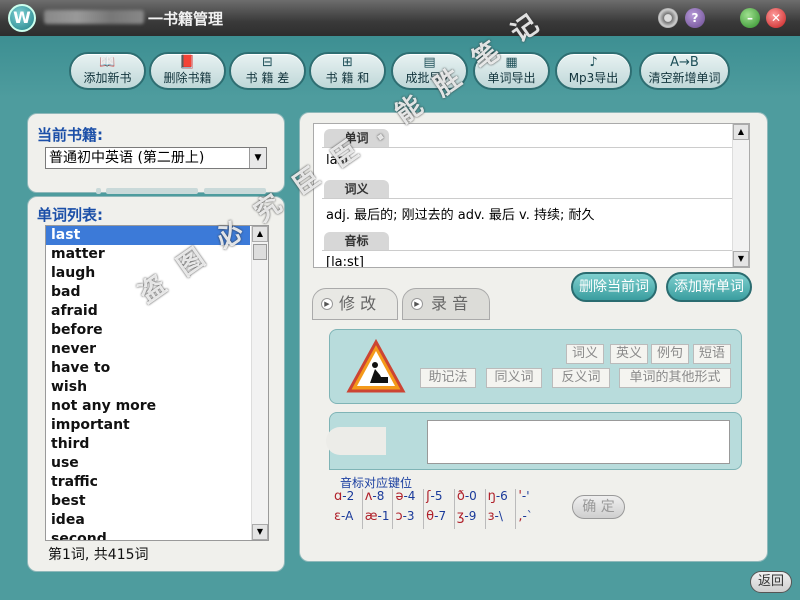 The image size is (800, 600). I want to click on list-item: use, so click(148, 463).